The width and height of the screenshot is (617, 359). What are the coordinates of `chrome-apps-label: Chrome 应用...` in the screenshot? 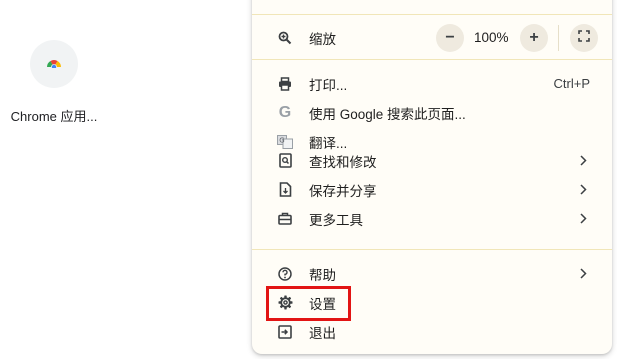 It's located at (54, 116).